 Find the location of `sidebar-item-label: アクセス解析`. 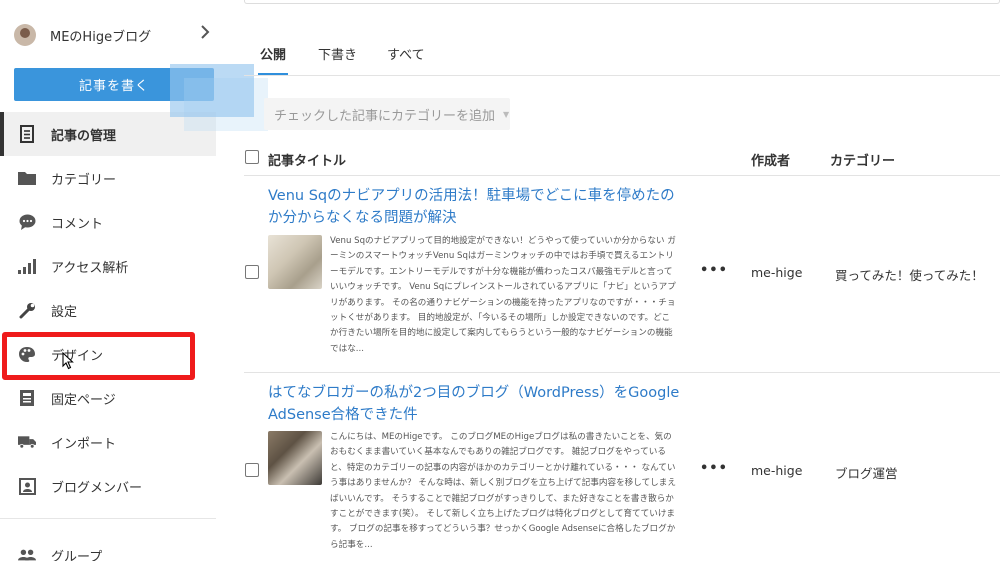

sidebar-item-label: アクセス解析 is located at coordinates (90, 268).